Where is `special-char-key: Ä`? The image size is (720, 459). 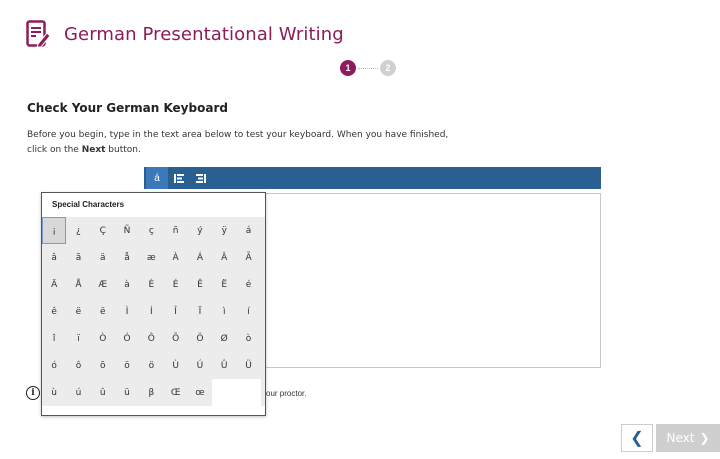 special-char-key: Ä is located at coordinates (54, 284).